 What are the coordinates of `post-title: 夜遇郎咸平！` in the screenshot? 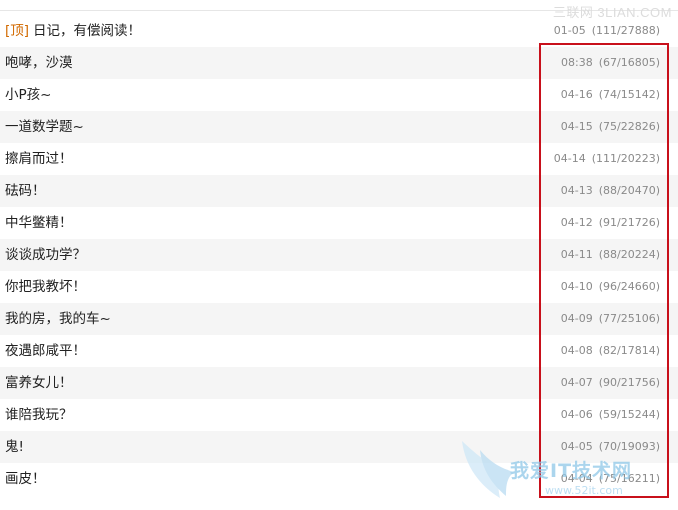 It's located at (45, 351).